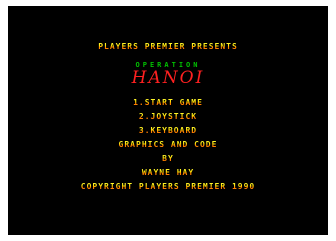 The height and width of the screenshot is (241, 336). I want to click on menu-item-joystick: 2.JOYSTICK, so click(168, 116).